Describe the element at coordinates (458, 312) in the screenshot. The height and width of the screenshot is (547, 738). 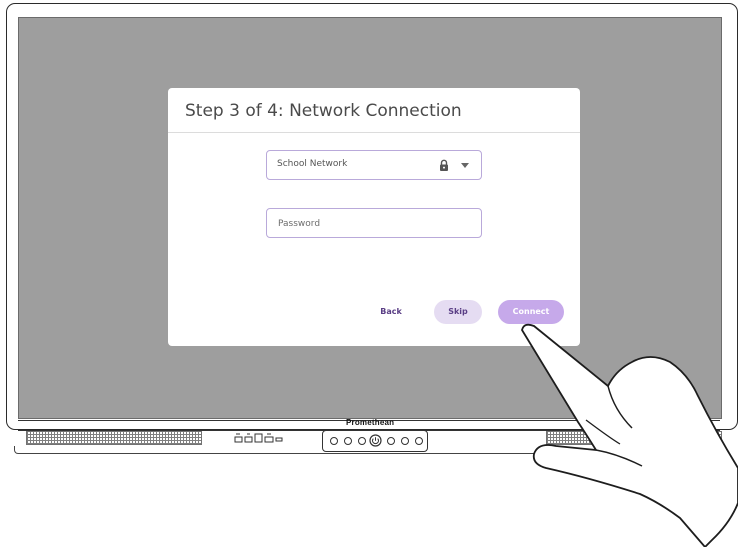
I see `skip-button: Skip` at that location.